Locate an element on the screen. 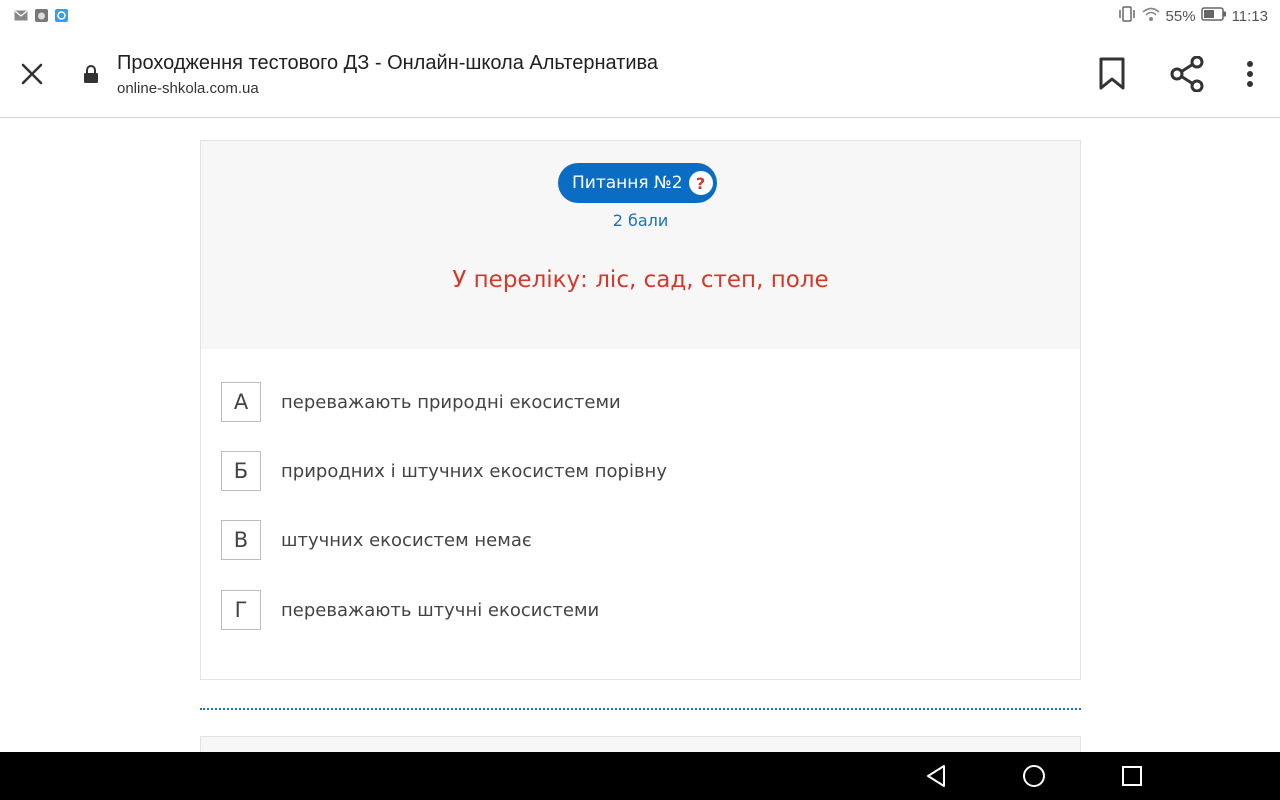  section-divider is located at coordinates (640, 709).